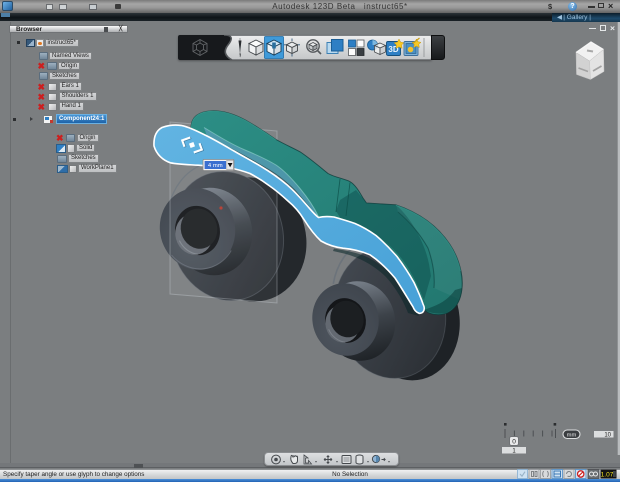 The image size is (620, 482). I want to click on svg-text: 4 mm, so click(215, 166).